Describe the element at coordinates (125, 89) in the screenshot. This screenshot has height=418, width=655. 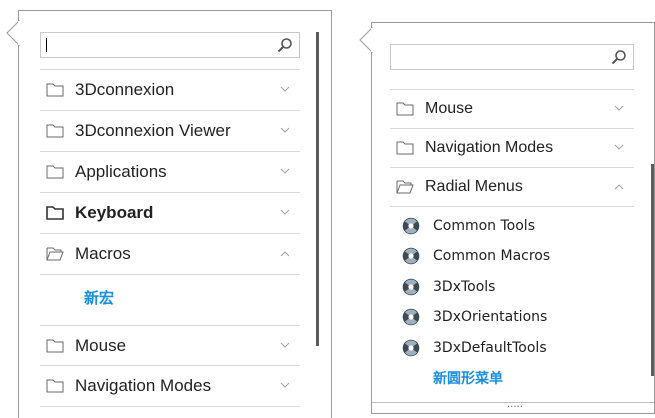
I see `tree-item-label: 3Dconnexion` at that location.